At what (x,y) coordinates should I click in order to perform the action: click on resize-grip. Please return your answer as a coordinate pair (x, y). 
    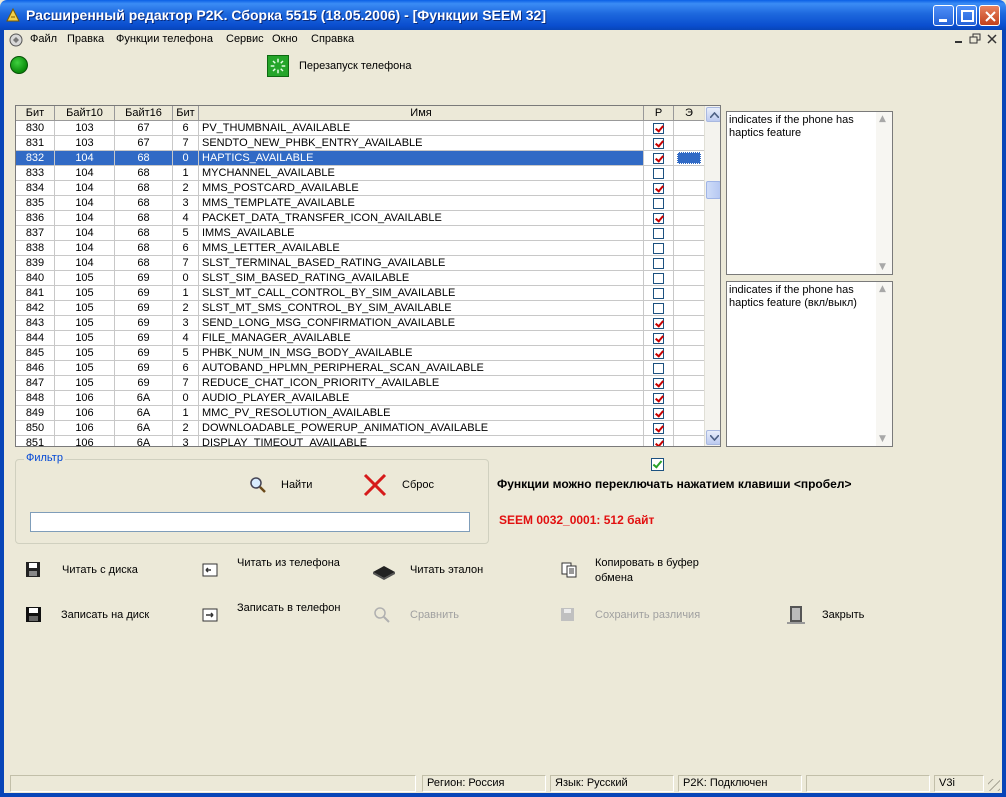
    Looking at the image, I should click on (994, 785).